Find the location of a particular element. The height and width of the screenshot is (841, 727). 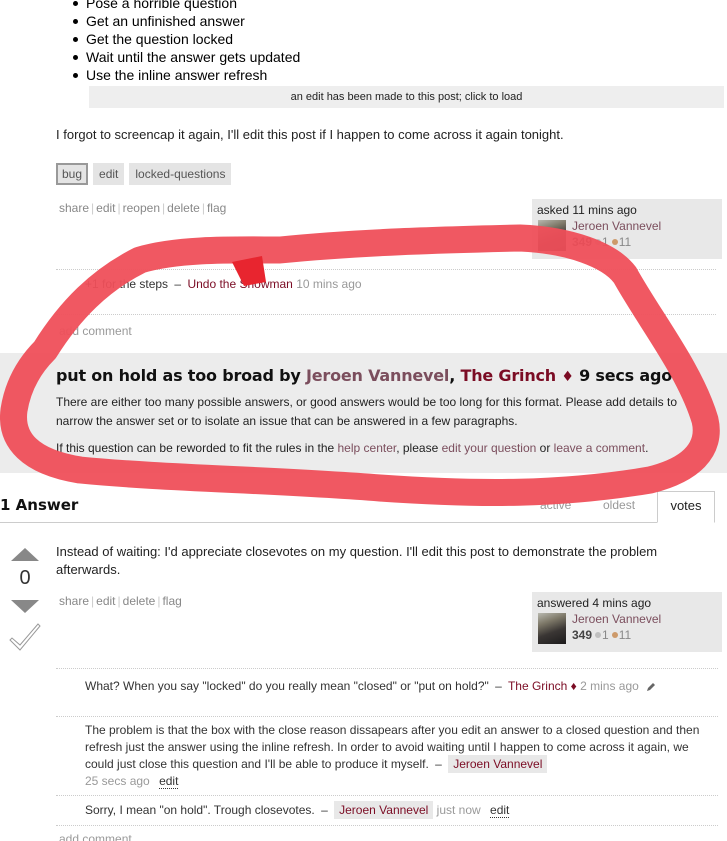

step-item: Wait until the answer gets updated is located at coordinates (186, 57).